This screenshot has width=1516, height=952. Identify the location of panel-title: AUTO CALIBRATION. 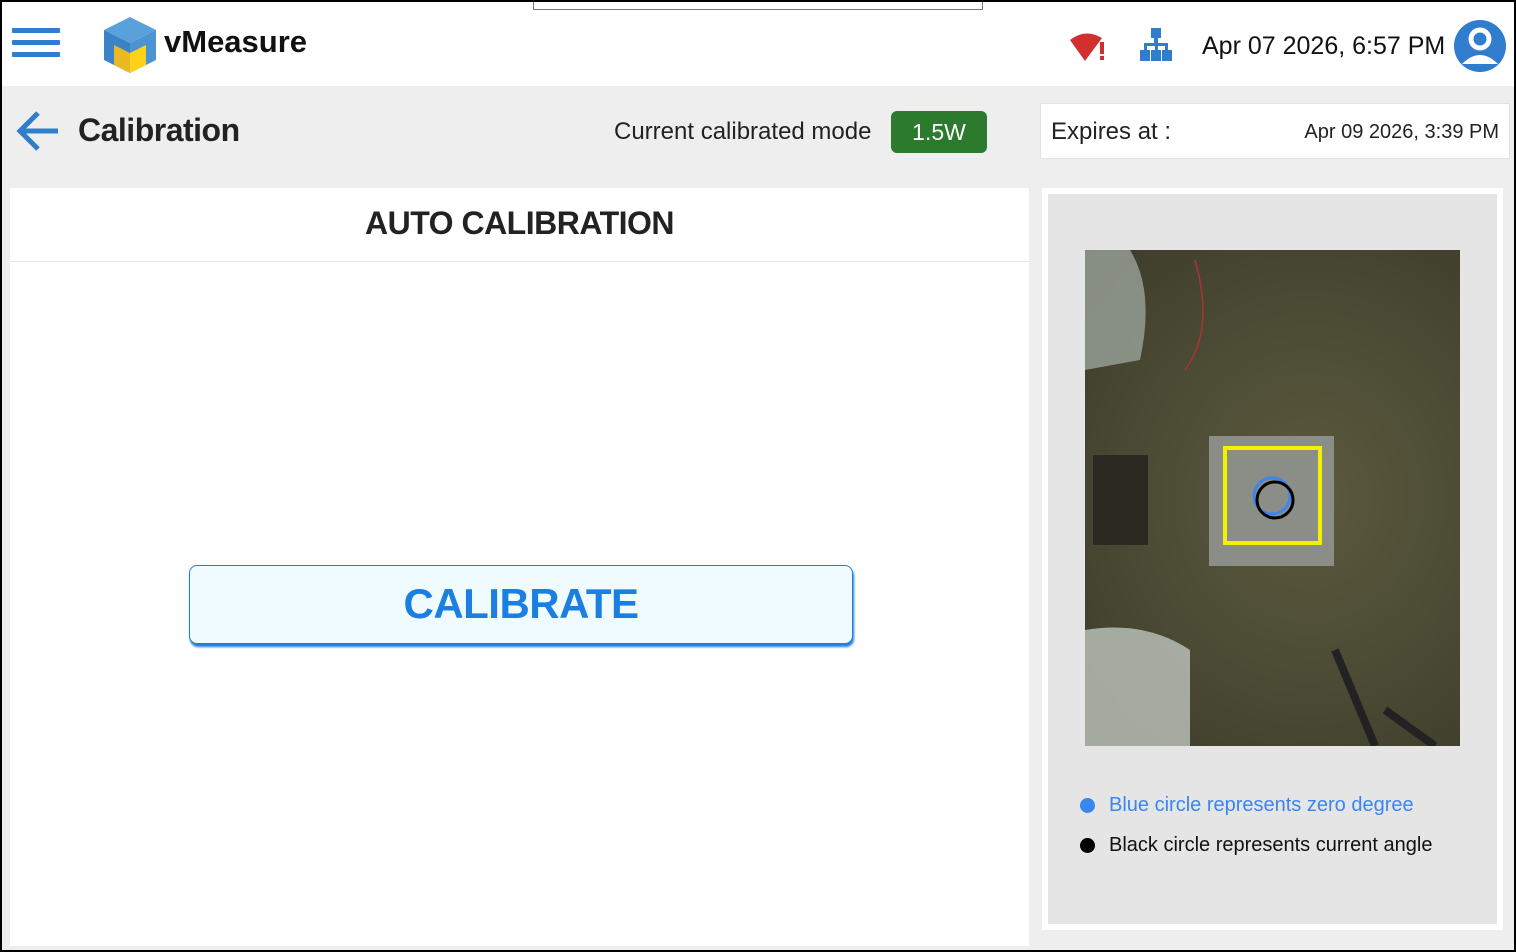
(519, 225).